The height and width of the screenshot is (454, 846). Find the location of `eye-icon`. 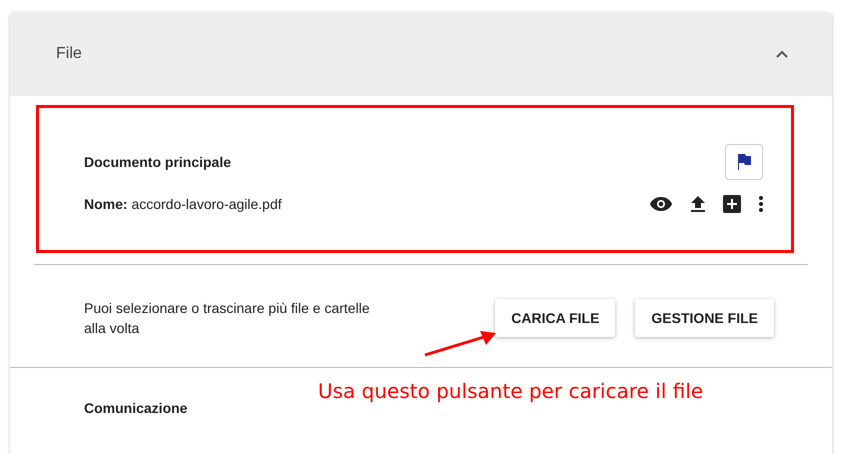

eye-icon is located at coordinates (661, 204).